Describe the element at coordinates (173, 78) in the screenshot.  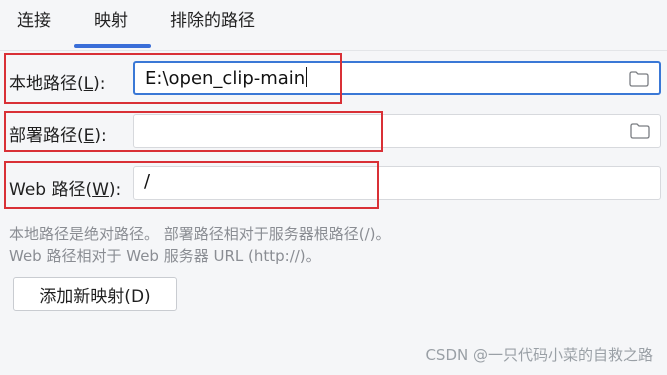
I see `highlight-box-local-path` at that location.